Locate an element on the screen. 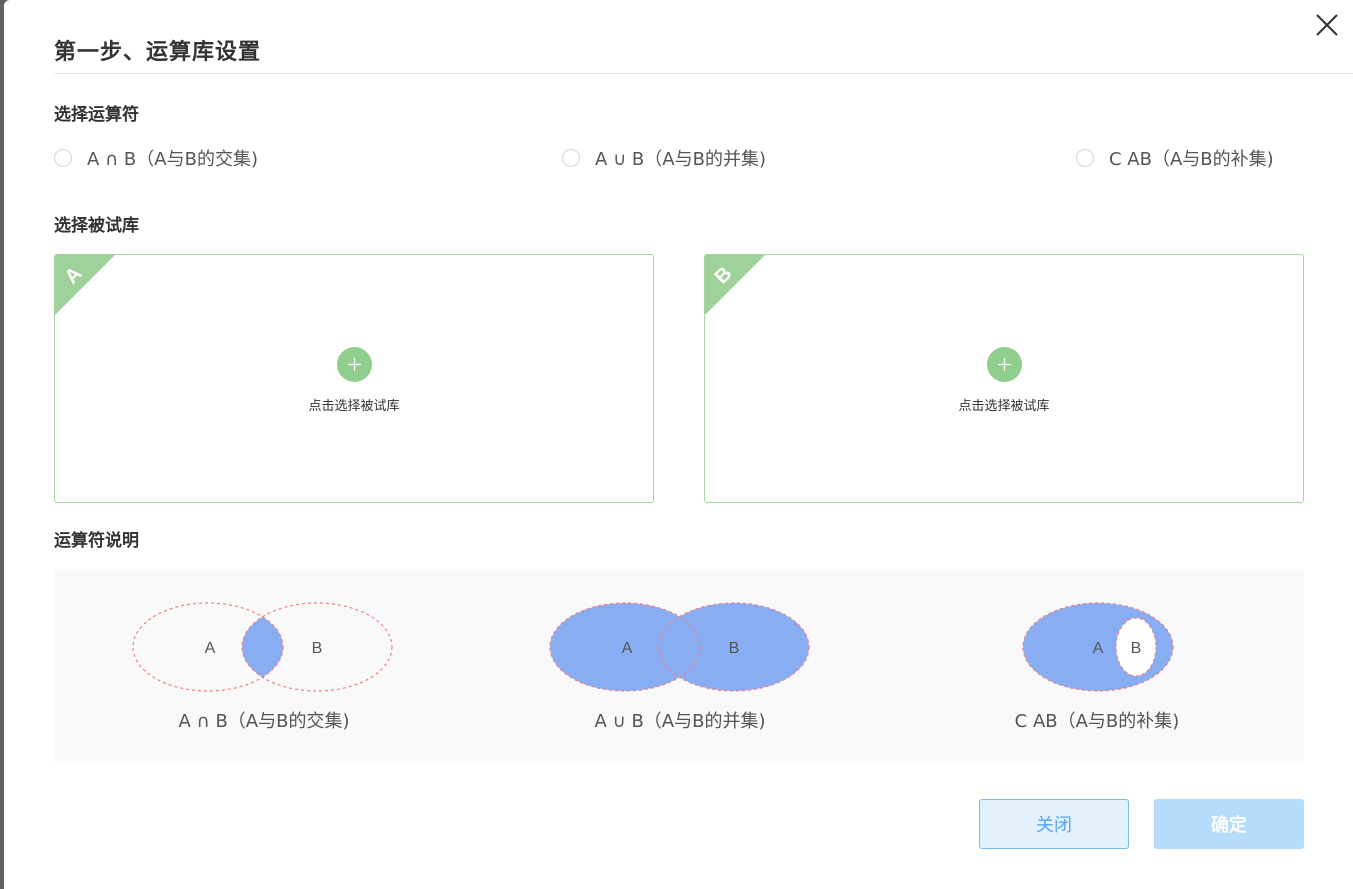 The height and width of the screenshot is (889, 1353). library-box-b: B 点击选择被试库 is located at coordinates (1004, 378).